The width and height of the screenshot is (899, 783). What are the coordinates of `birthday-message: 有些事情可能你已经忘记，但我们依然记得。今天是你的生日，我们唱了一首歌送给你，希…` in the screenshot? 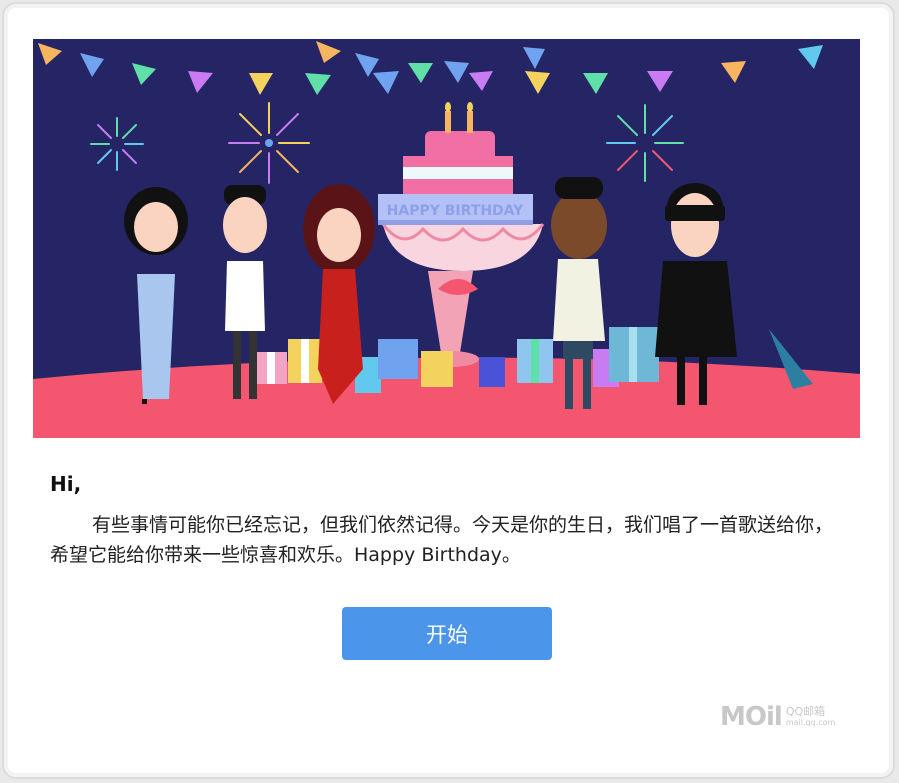 It's located at (442, 540).